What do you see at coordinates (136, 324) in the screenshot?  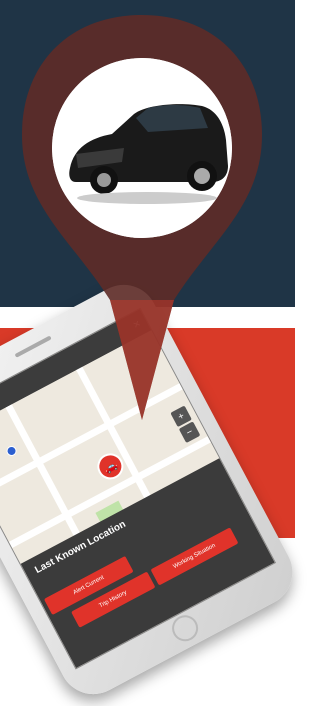 I see `close-icon: ✕` at bounding box center [136, 324].